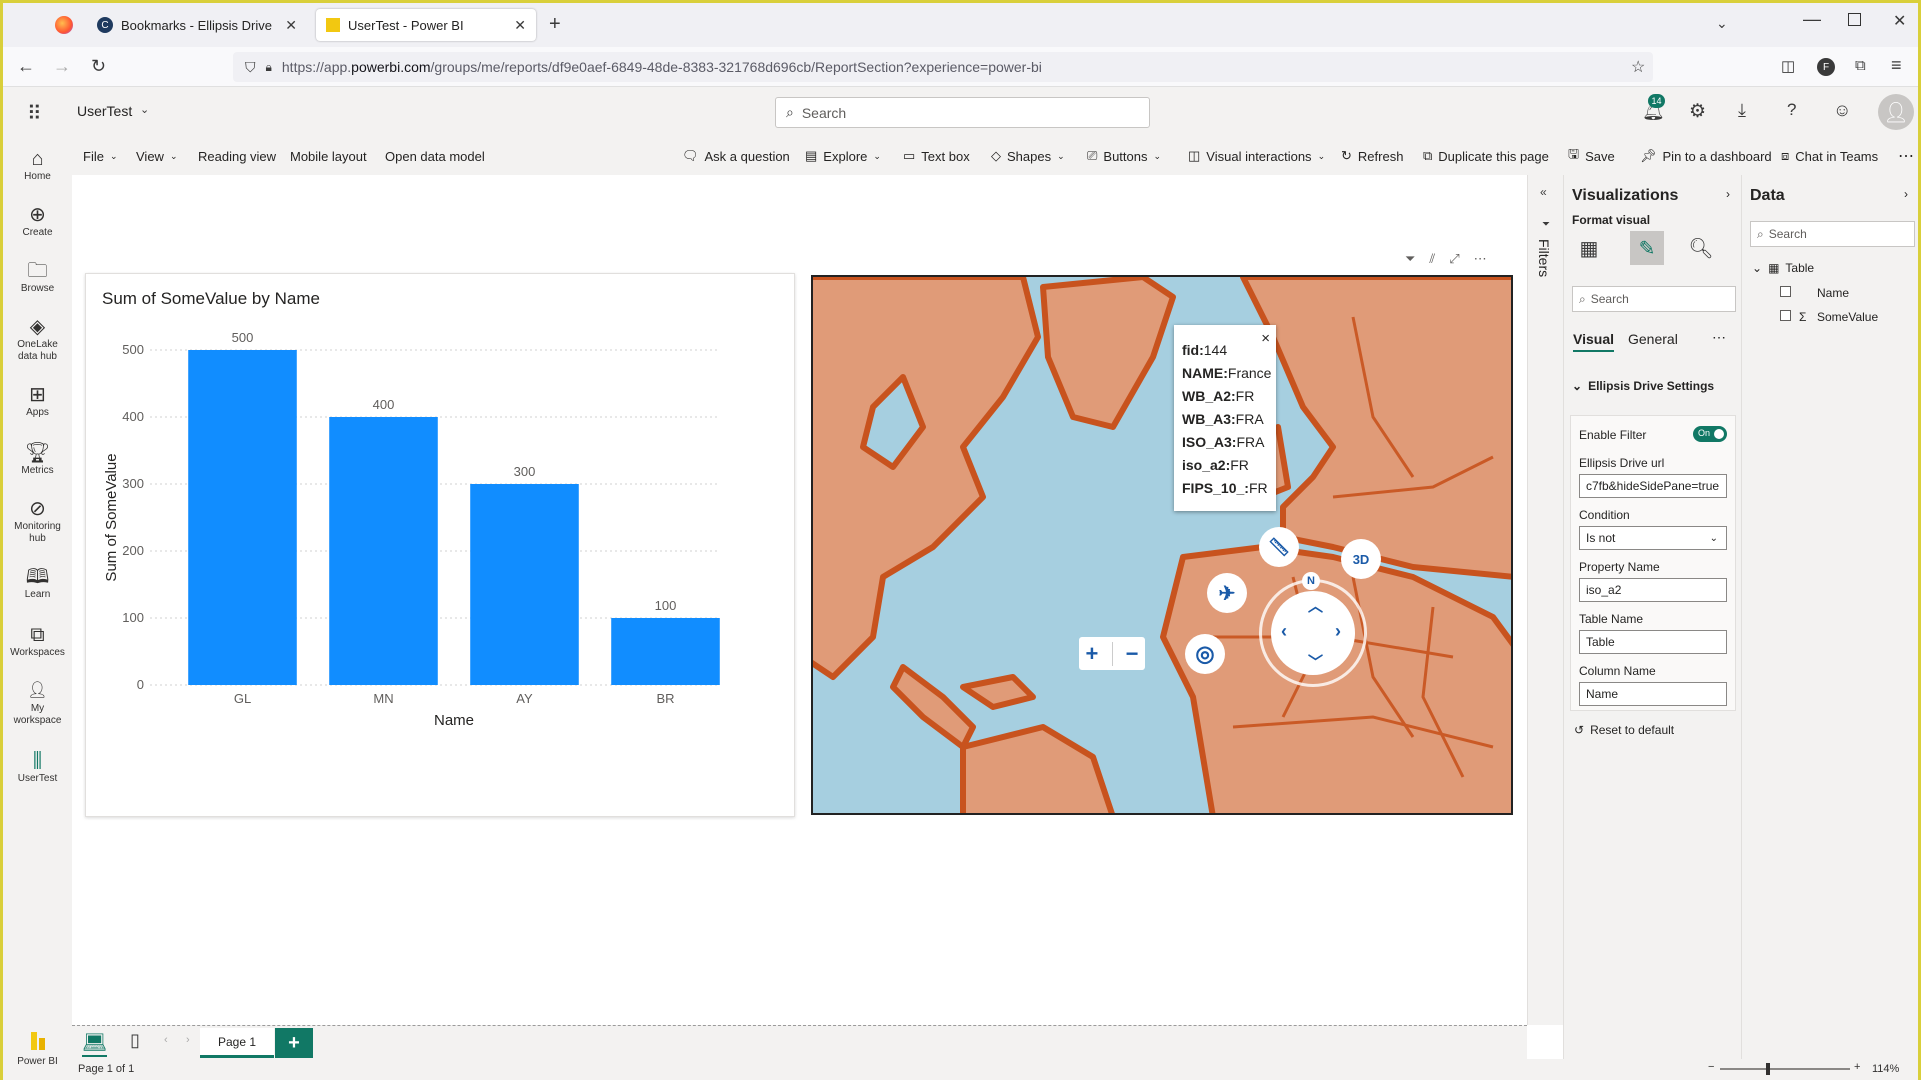 Image resolution: width=1921 pixels, height=1080 pixels. Describe the element at coordinates (1265, 338) in the screenshot. I see `close-popup-icon: ×` at that location.